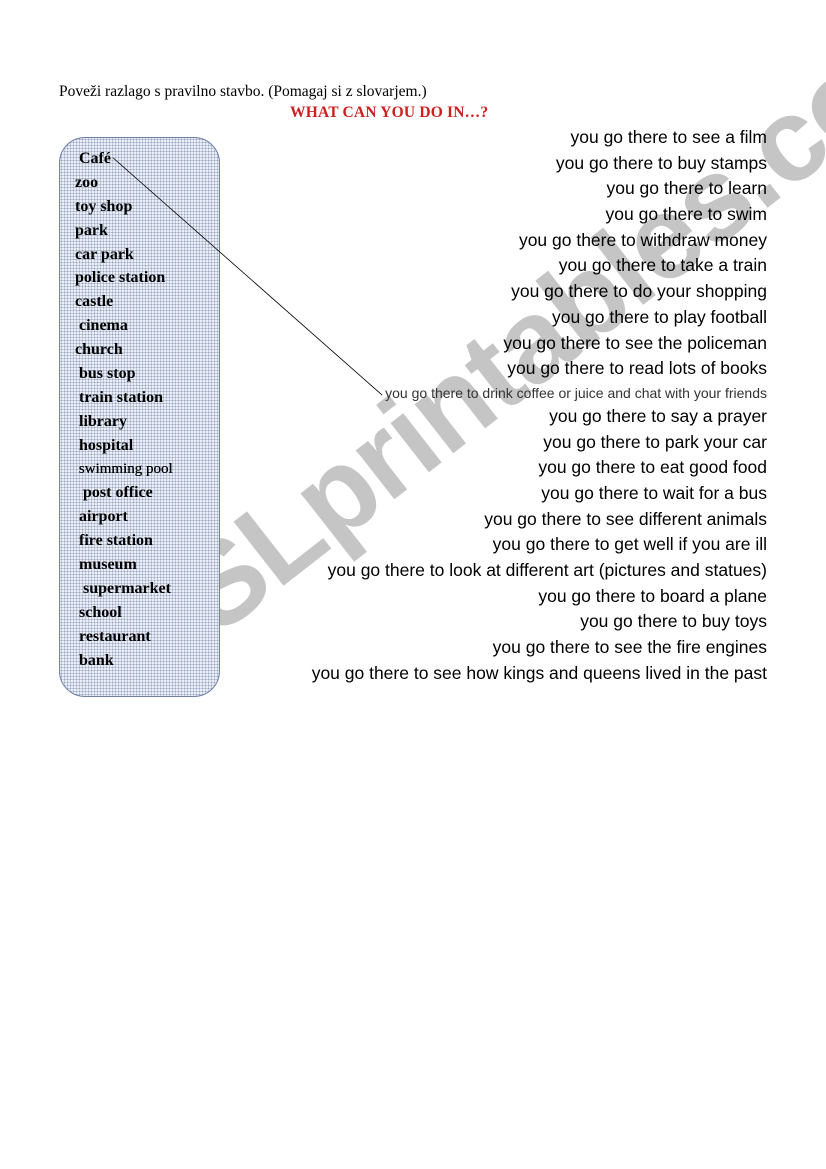  What do you see at coordinates (539, 241) in the screenshot?
I see `definition-item: you go there to withdraw money` at bounding box center [539, 241].